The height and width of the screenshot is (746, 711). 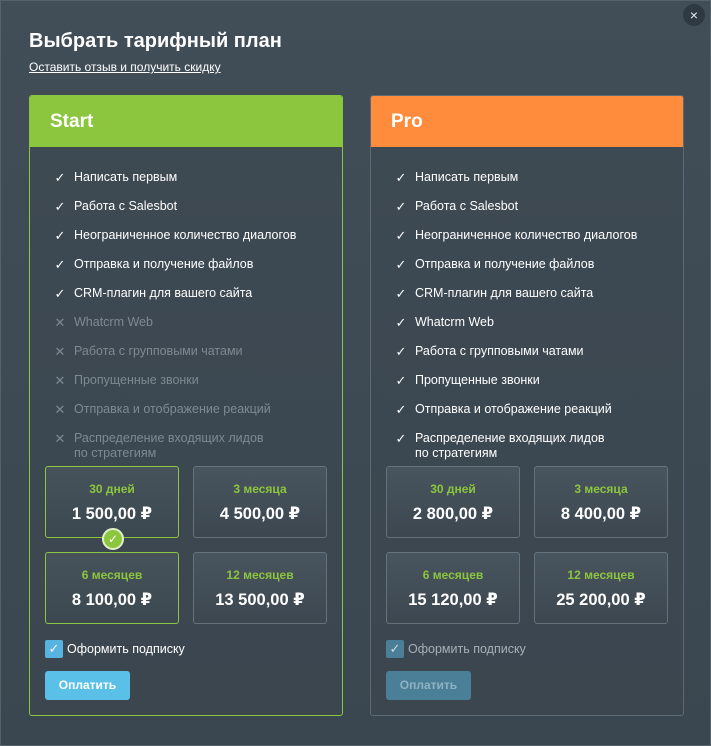 I want to click on price-option-6-months: 6 месяцев 8 100,00 ₽, so click(x=112, y=588).